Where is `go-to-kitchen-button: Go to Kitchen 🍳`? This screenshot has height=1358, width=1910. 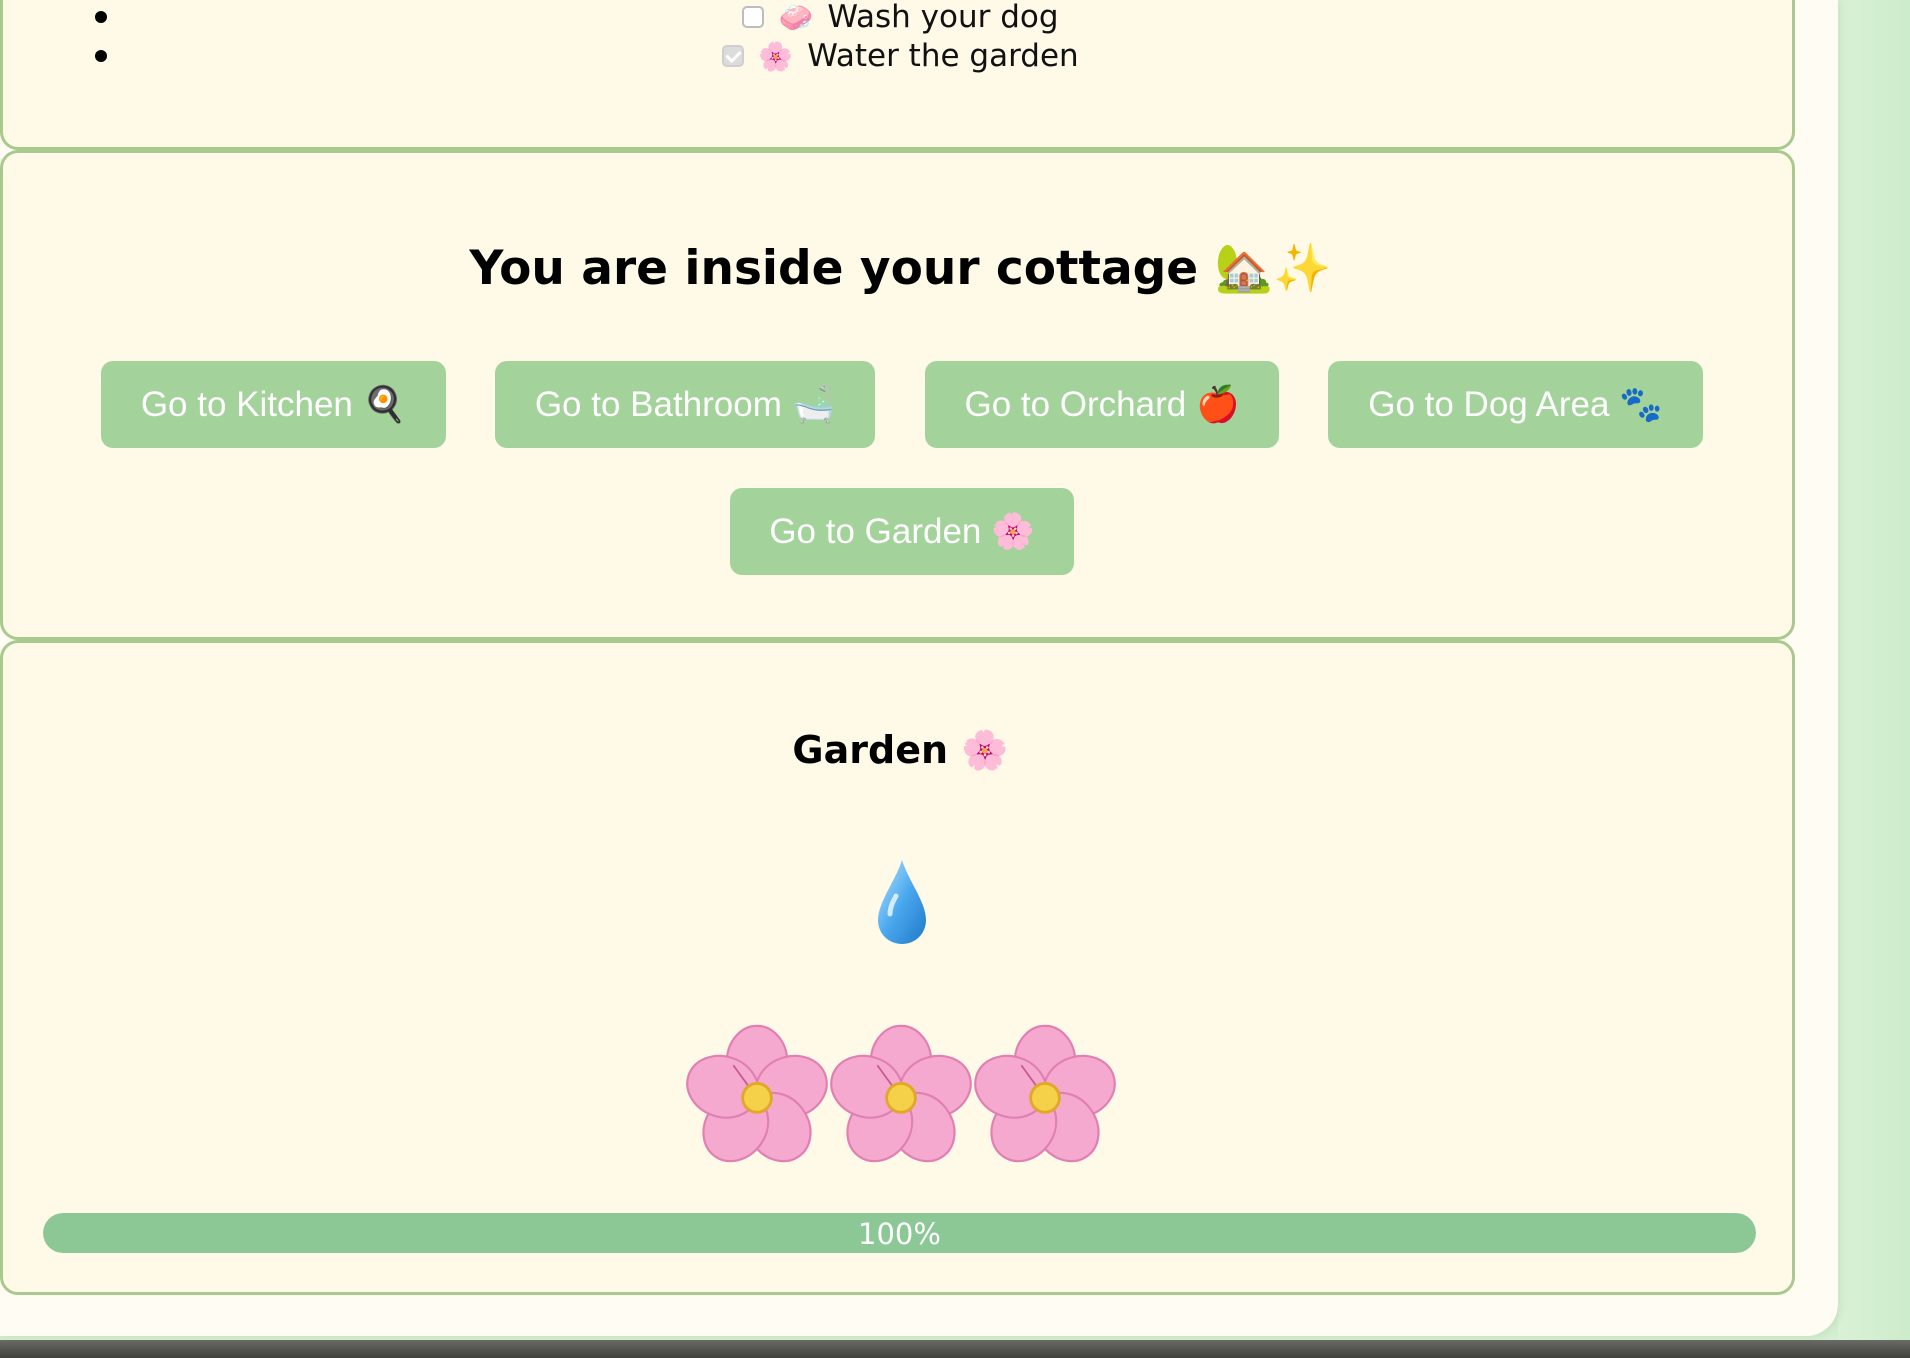 go-to-kitchen-button: Go to Kitchen 🍳 is located at coordinates (273, 404).